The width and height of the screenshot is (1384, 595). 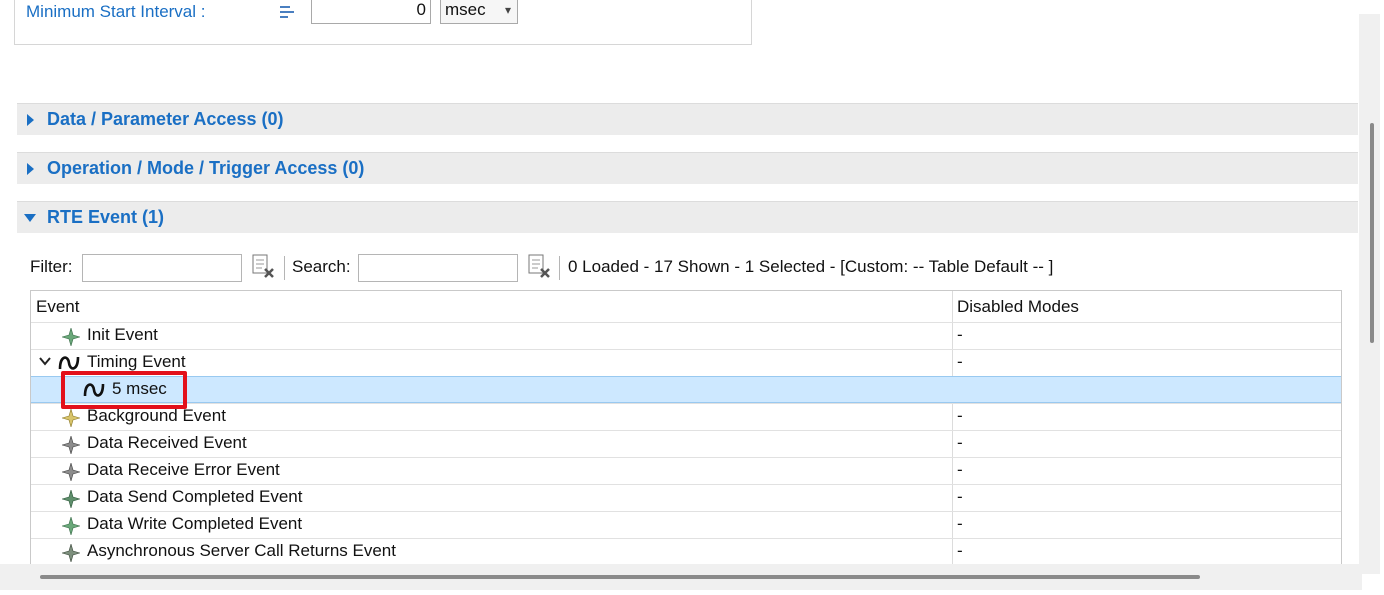 I want to click on min-start-interval-label: Minimum Start Interval :, so click(x=116, y=11).